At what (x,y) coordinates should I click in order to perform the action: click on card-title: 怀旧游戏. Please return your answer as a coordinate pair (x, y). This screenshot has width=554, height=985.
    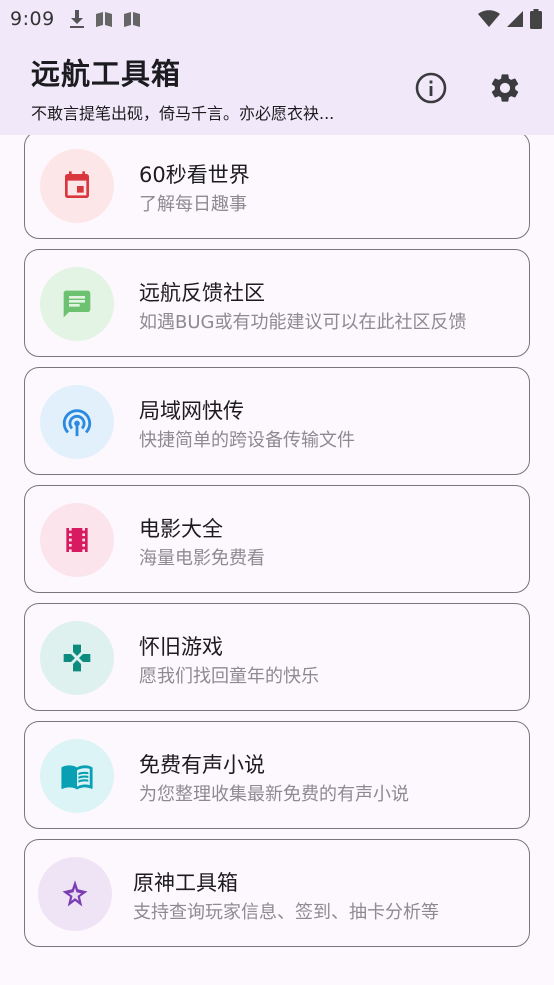
    Looking at the image, I should click on (181, 647).